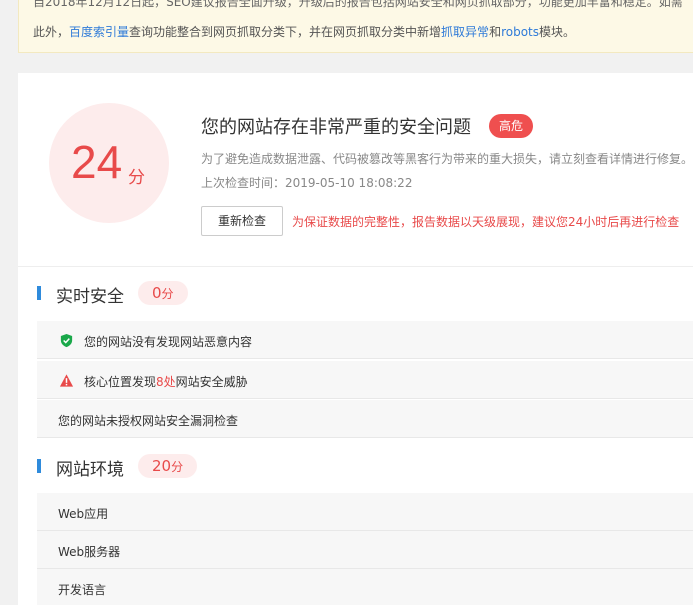 This screenshot has width=693, height=605. Describe the element at coordinates (365, 512) in the screenshot. I see `list-item-web-app: Web应用` at that location.